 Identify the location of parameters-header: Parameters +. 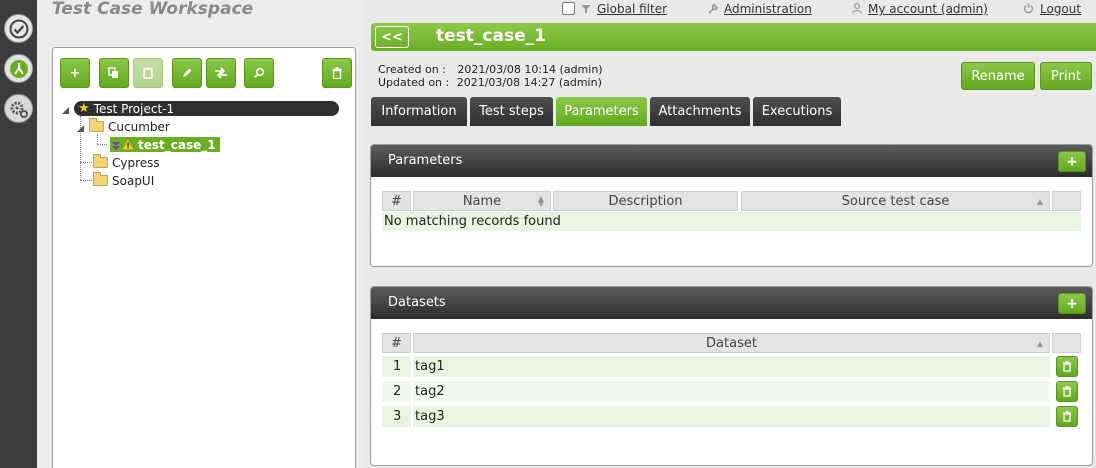
(731, 161).